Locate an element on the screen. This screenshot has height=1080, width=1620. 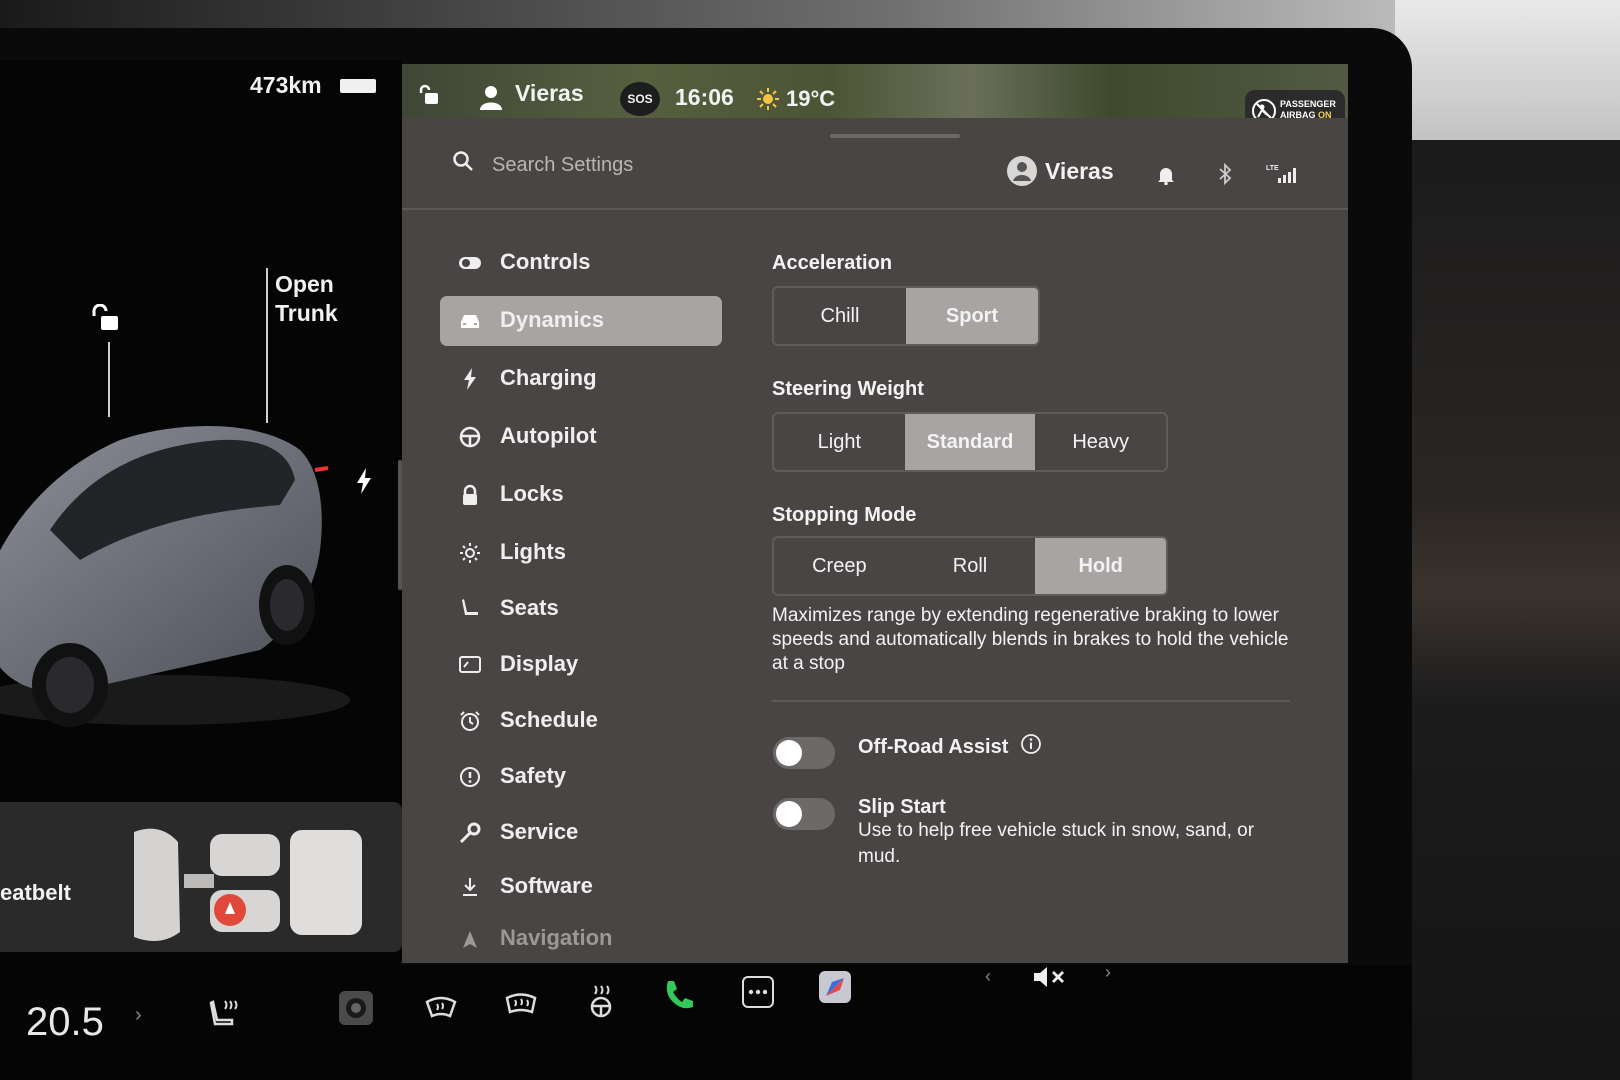
seat-map-image is located at coordinates (248, 884).